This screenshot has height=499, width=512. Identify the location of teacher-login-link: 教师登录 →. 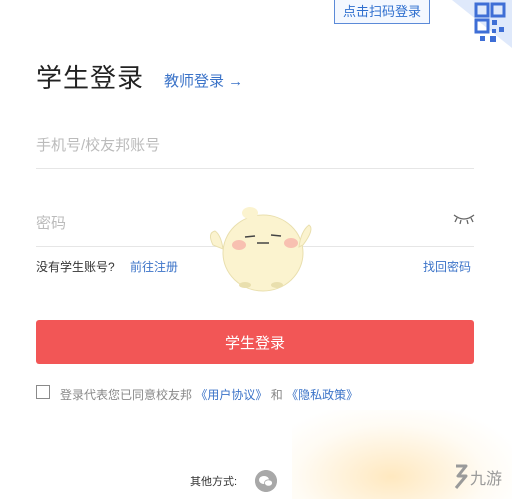
(203, 80).